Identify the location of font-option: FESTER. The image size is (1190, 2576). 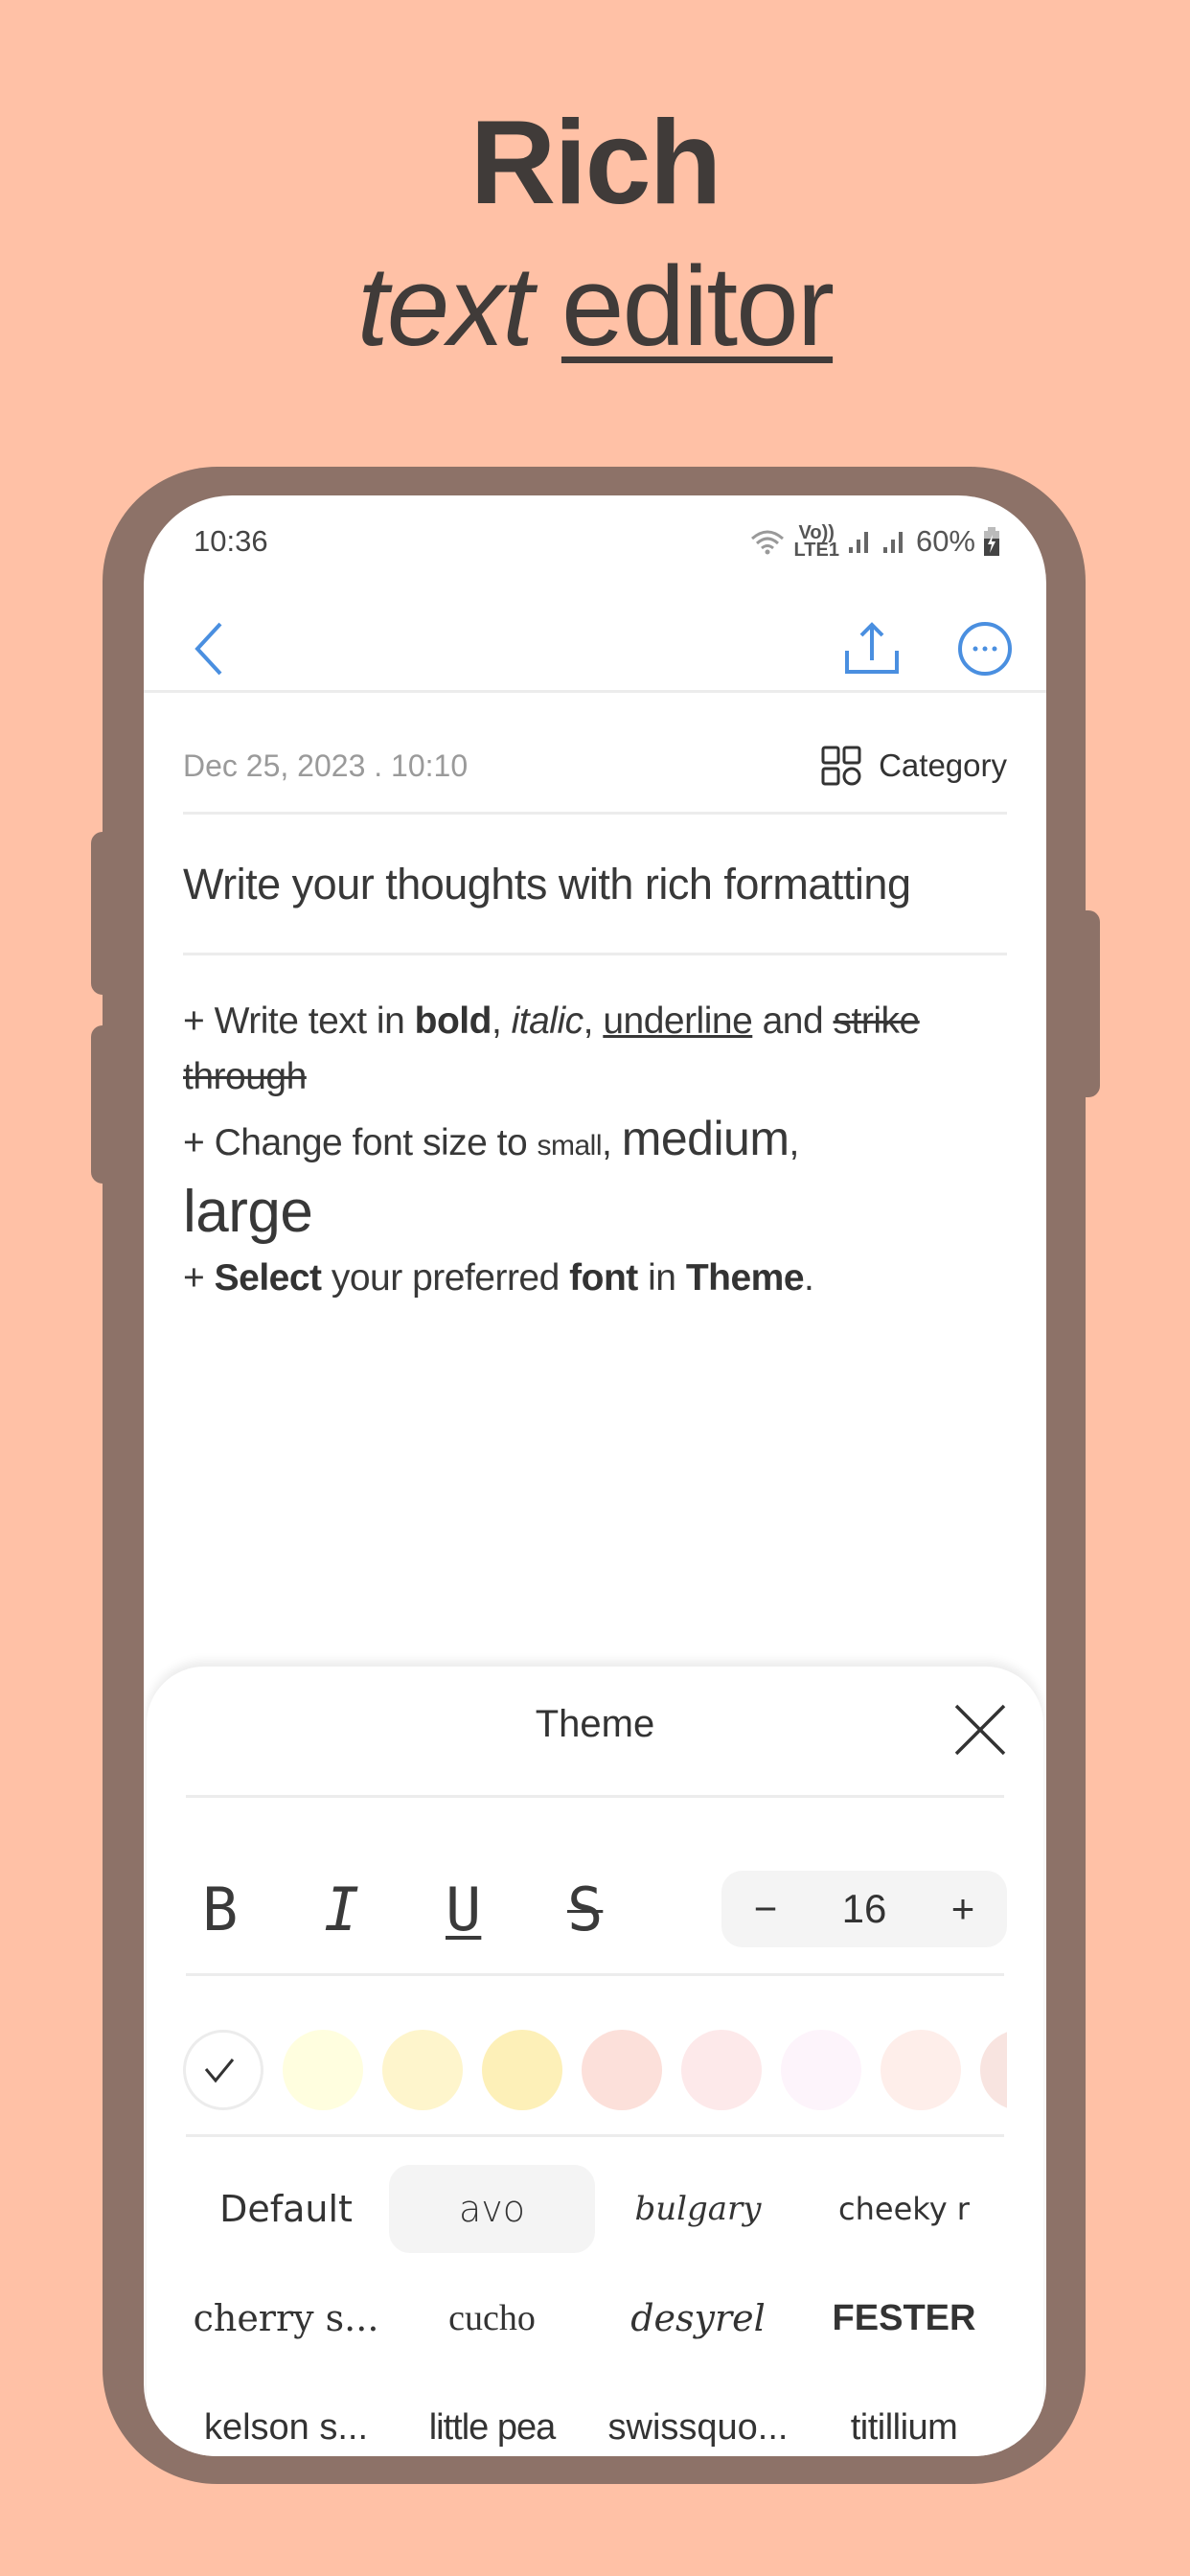
(904, 2318).